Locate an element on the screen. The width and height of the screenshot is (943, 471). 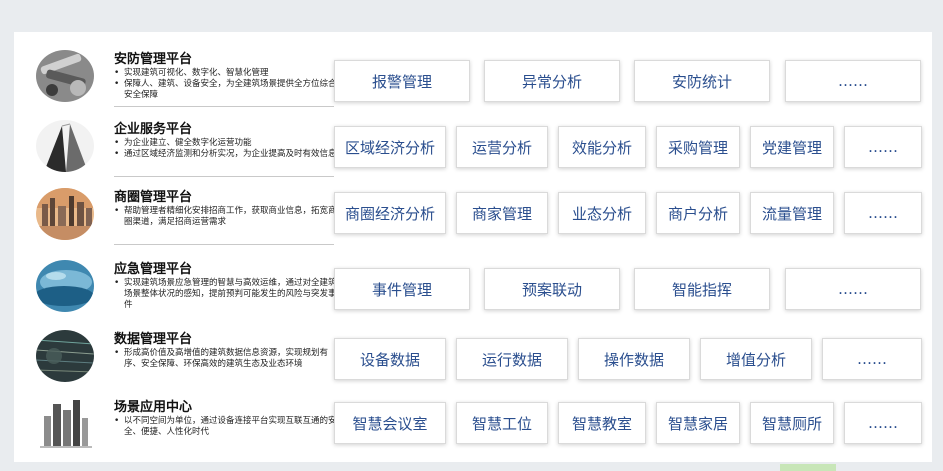
tag-incident-management: 事件管理 is located at coordinates (402, 289).